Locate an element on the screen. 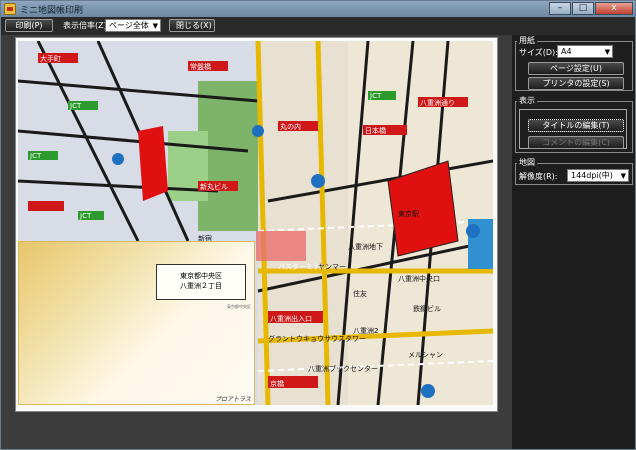 This screenshot has width=636, height=450. page-setup-button: ページ設定(U) is located at coordinates (576, 68).